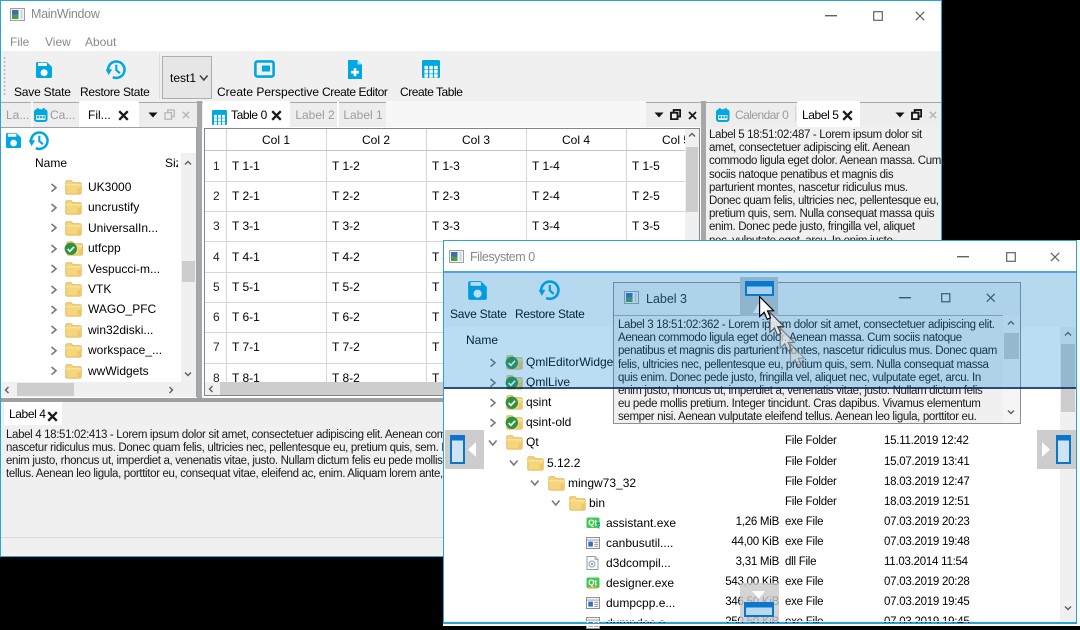 Image resolution: width=1080 pixels, height=630 pixels. I want to click on svg-text: Qt, so click(592, 583).